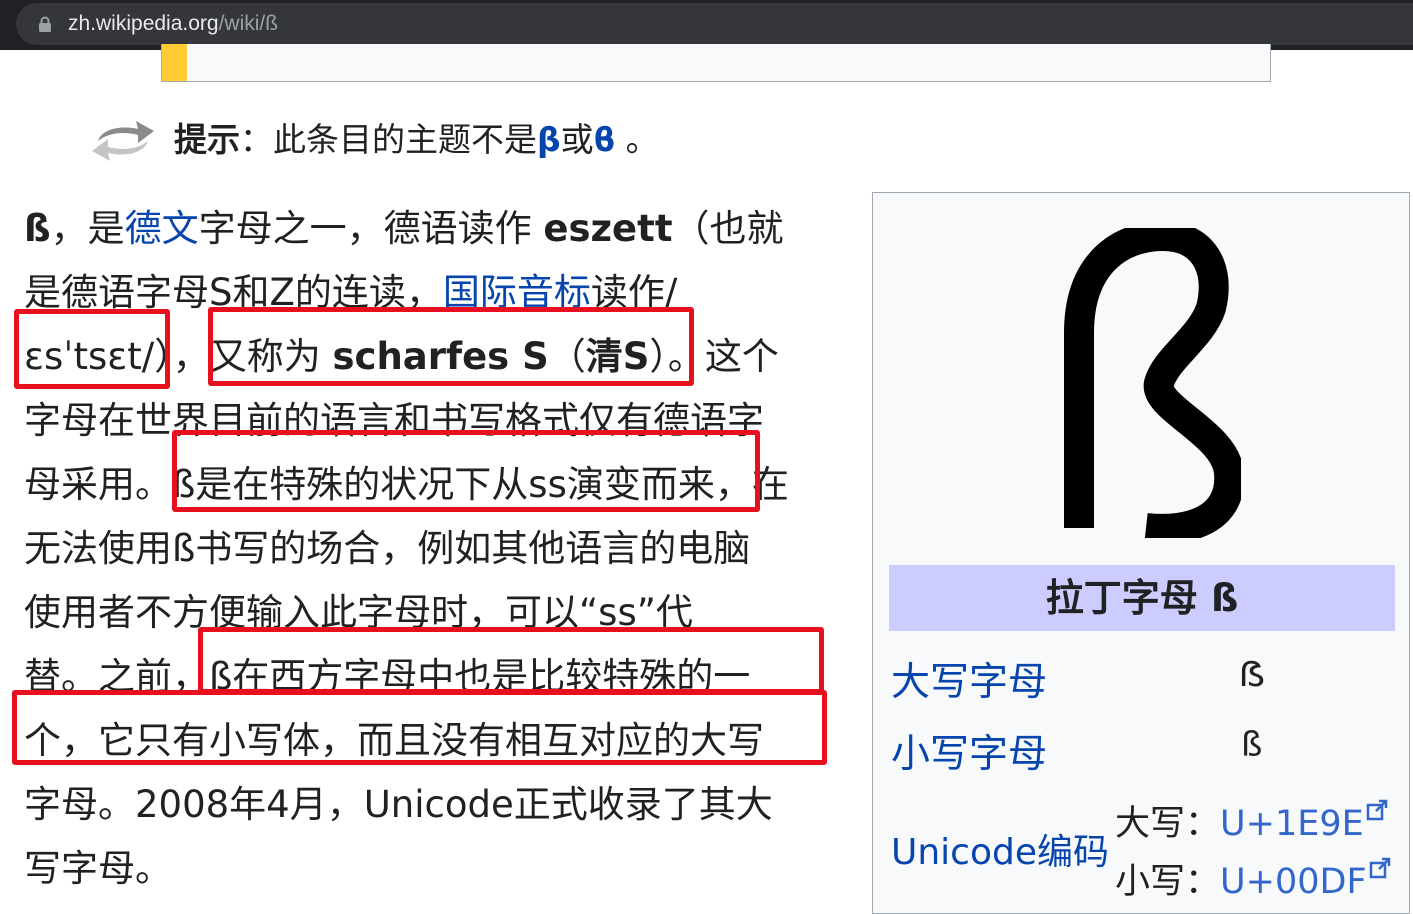  Describe the element at coordinates (387, 676) in the screenshot. I see `text-line: 替。之前，ß在西方字母中也是比较特殊的一` at that location.